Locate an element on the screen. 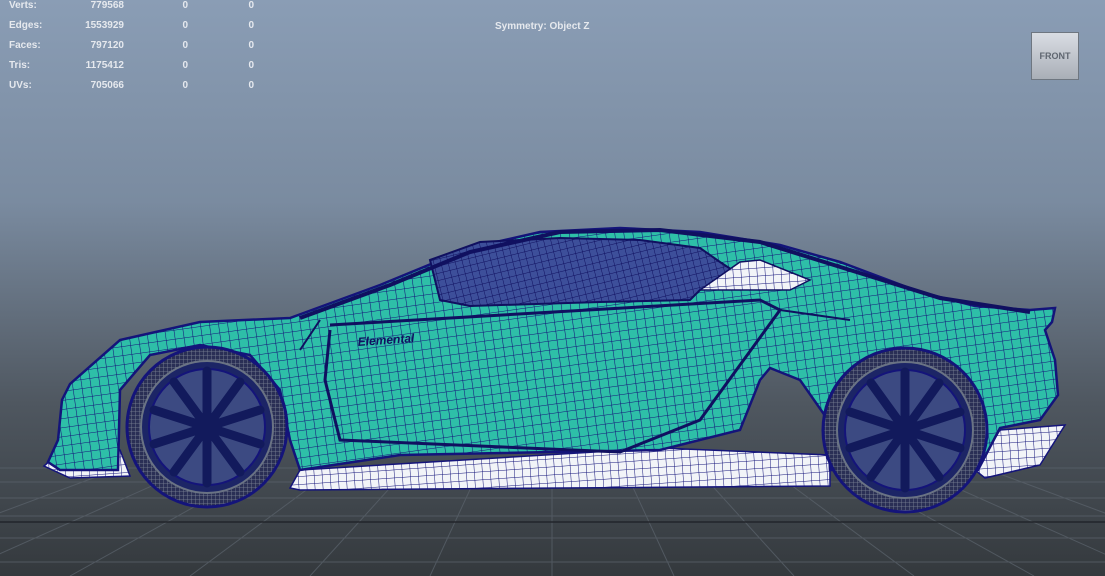  car-window is located at coordinates (585, 272).